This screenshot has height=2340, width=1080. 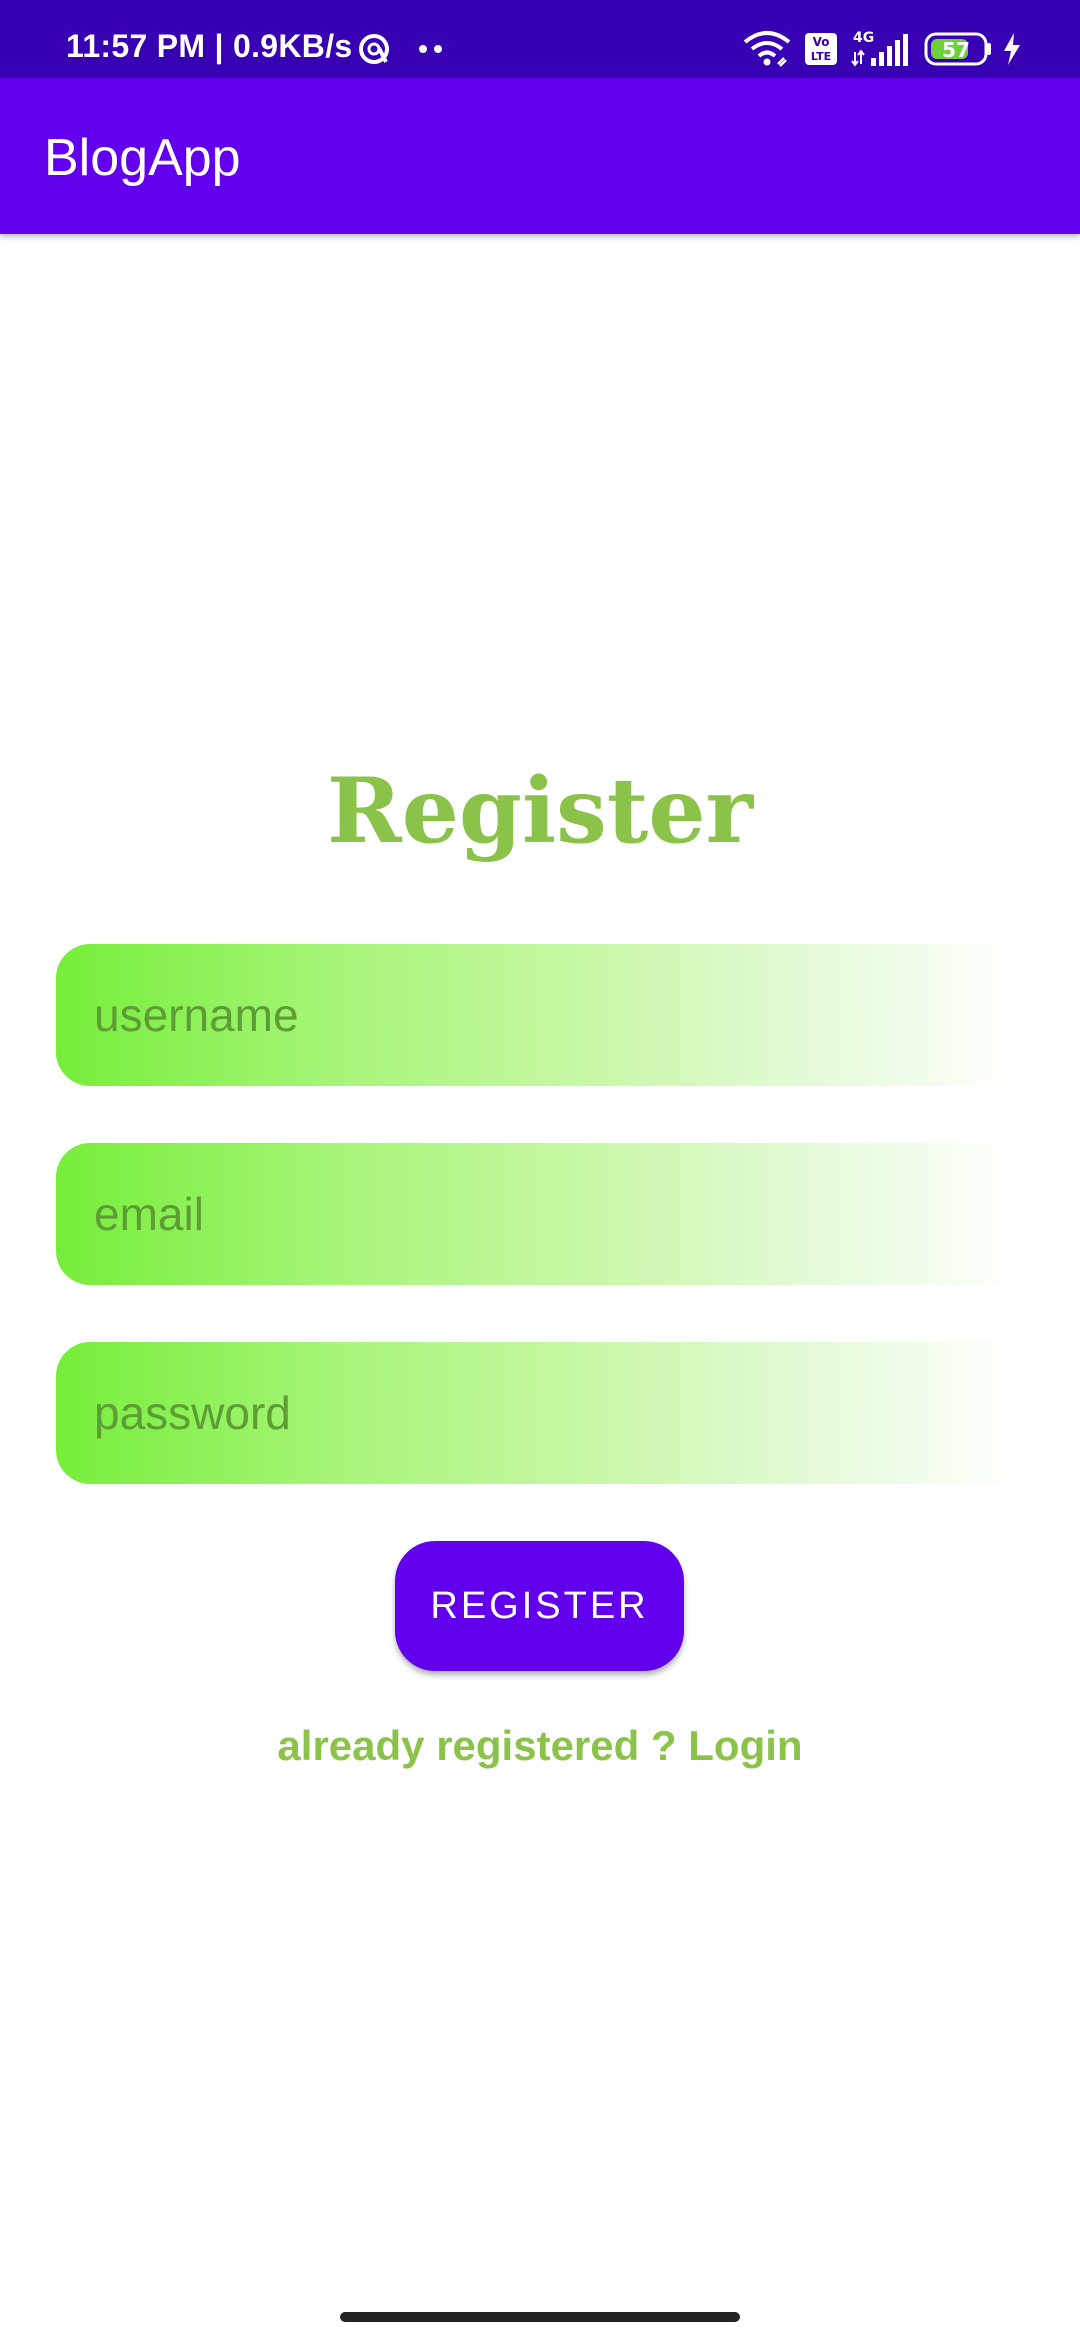 I want to click on register-button: REGISTER, so click(x=539, y=1606).